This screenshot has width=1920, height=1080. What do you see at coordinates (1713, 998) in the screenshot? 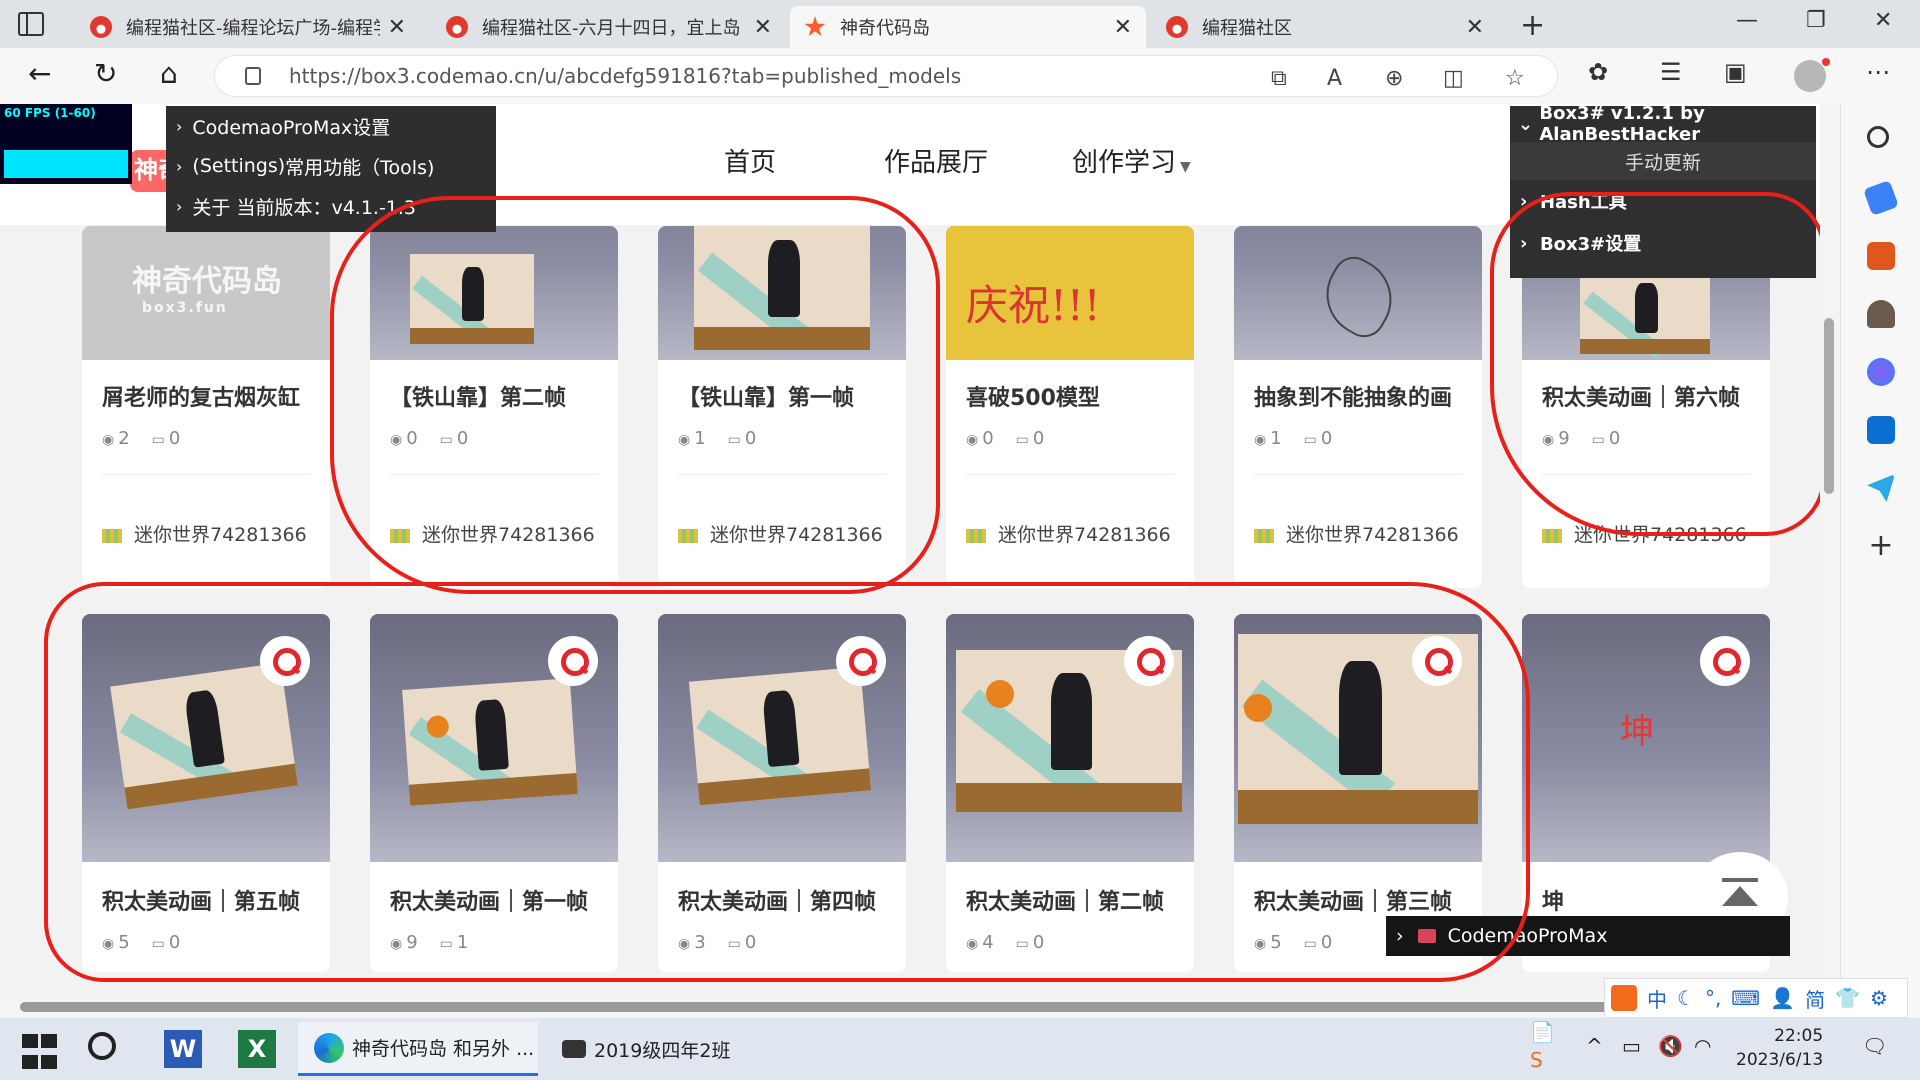
I see `punctuation-icon: °,` at bounding box center [1713, 998].